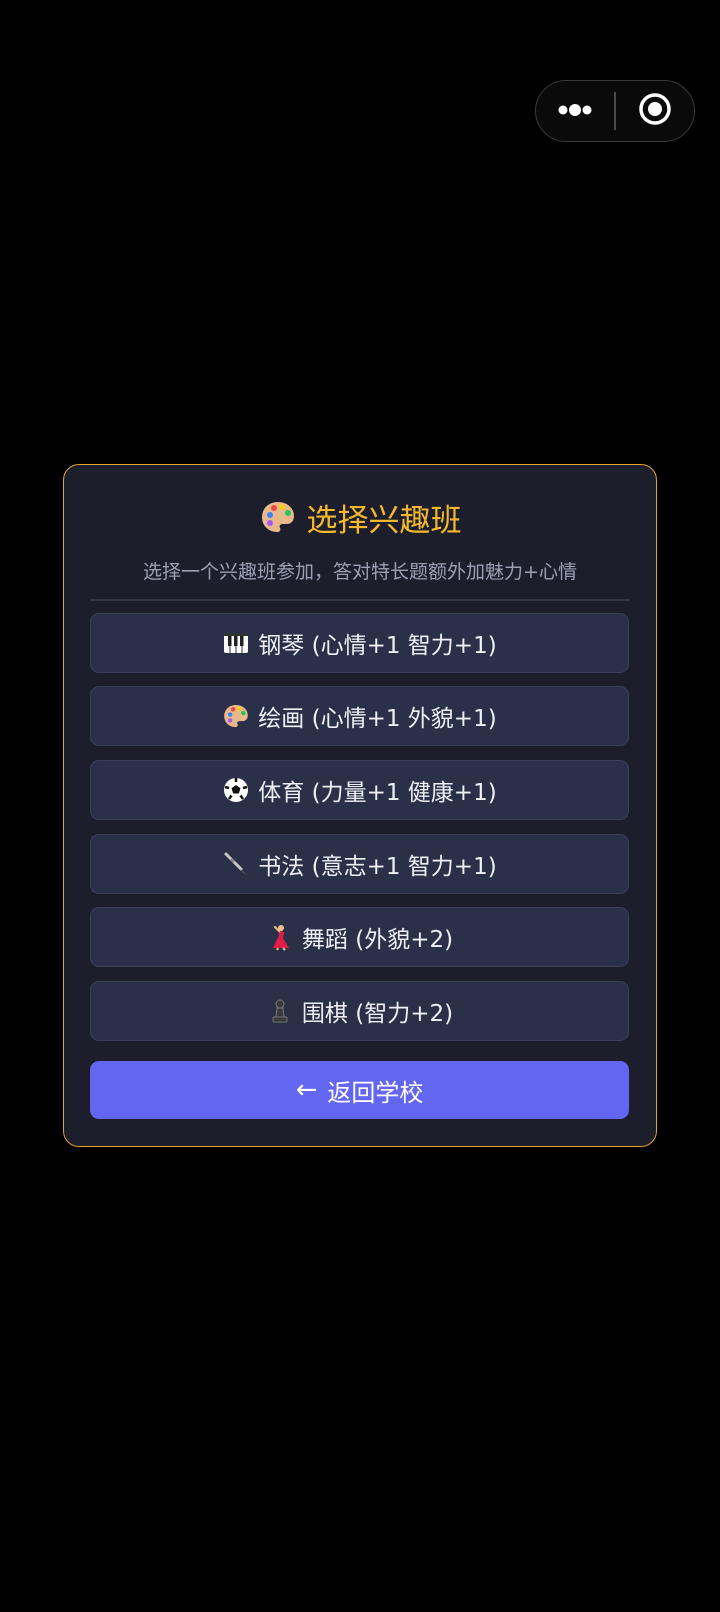 The width and height of the screenshot is (720, 1612). I want to click on option-label: 钢琴 (心情+1 智力+1), so click(377, 646).